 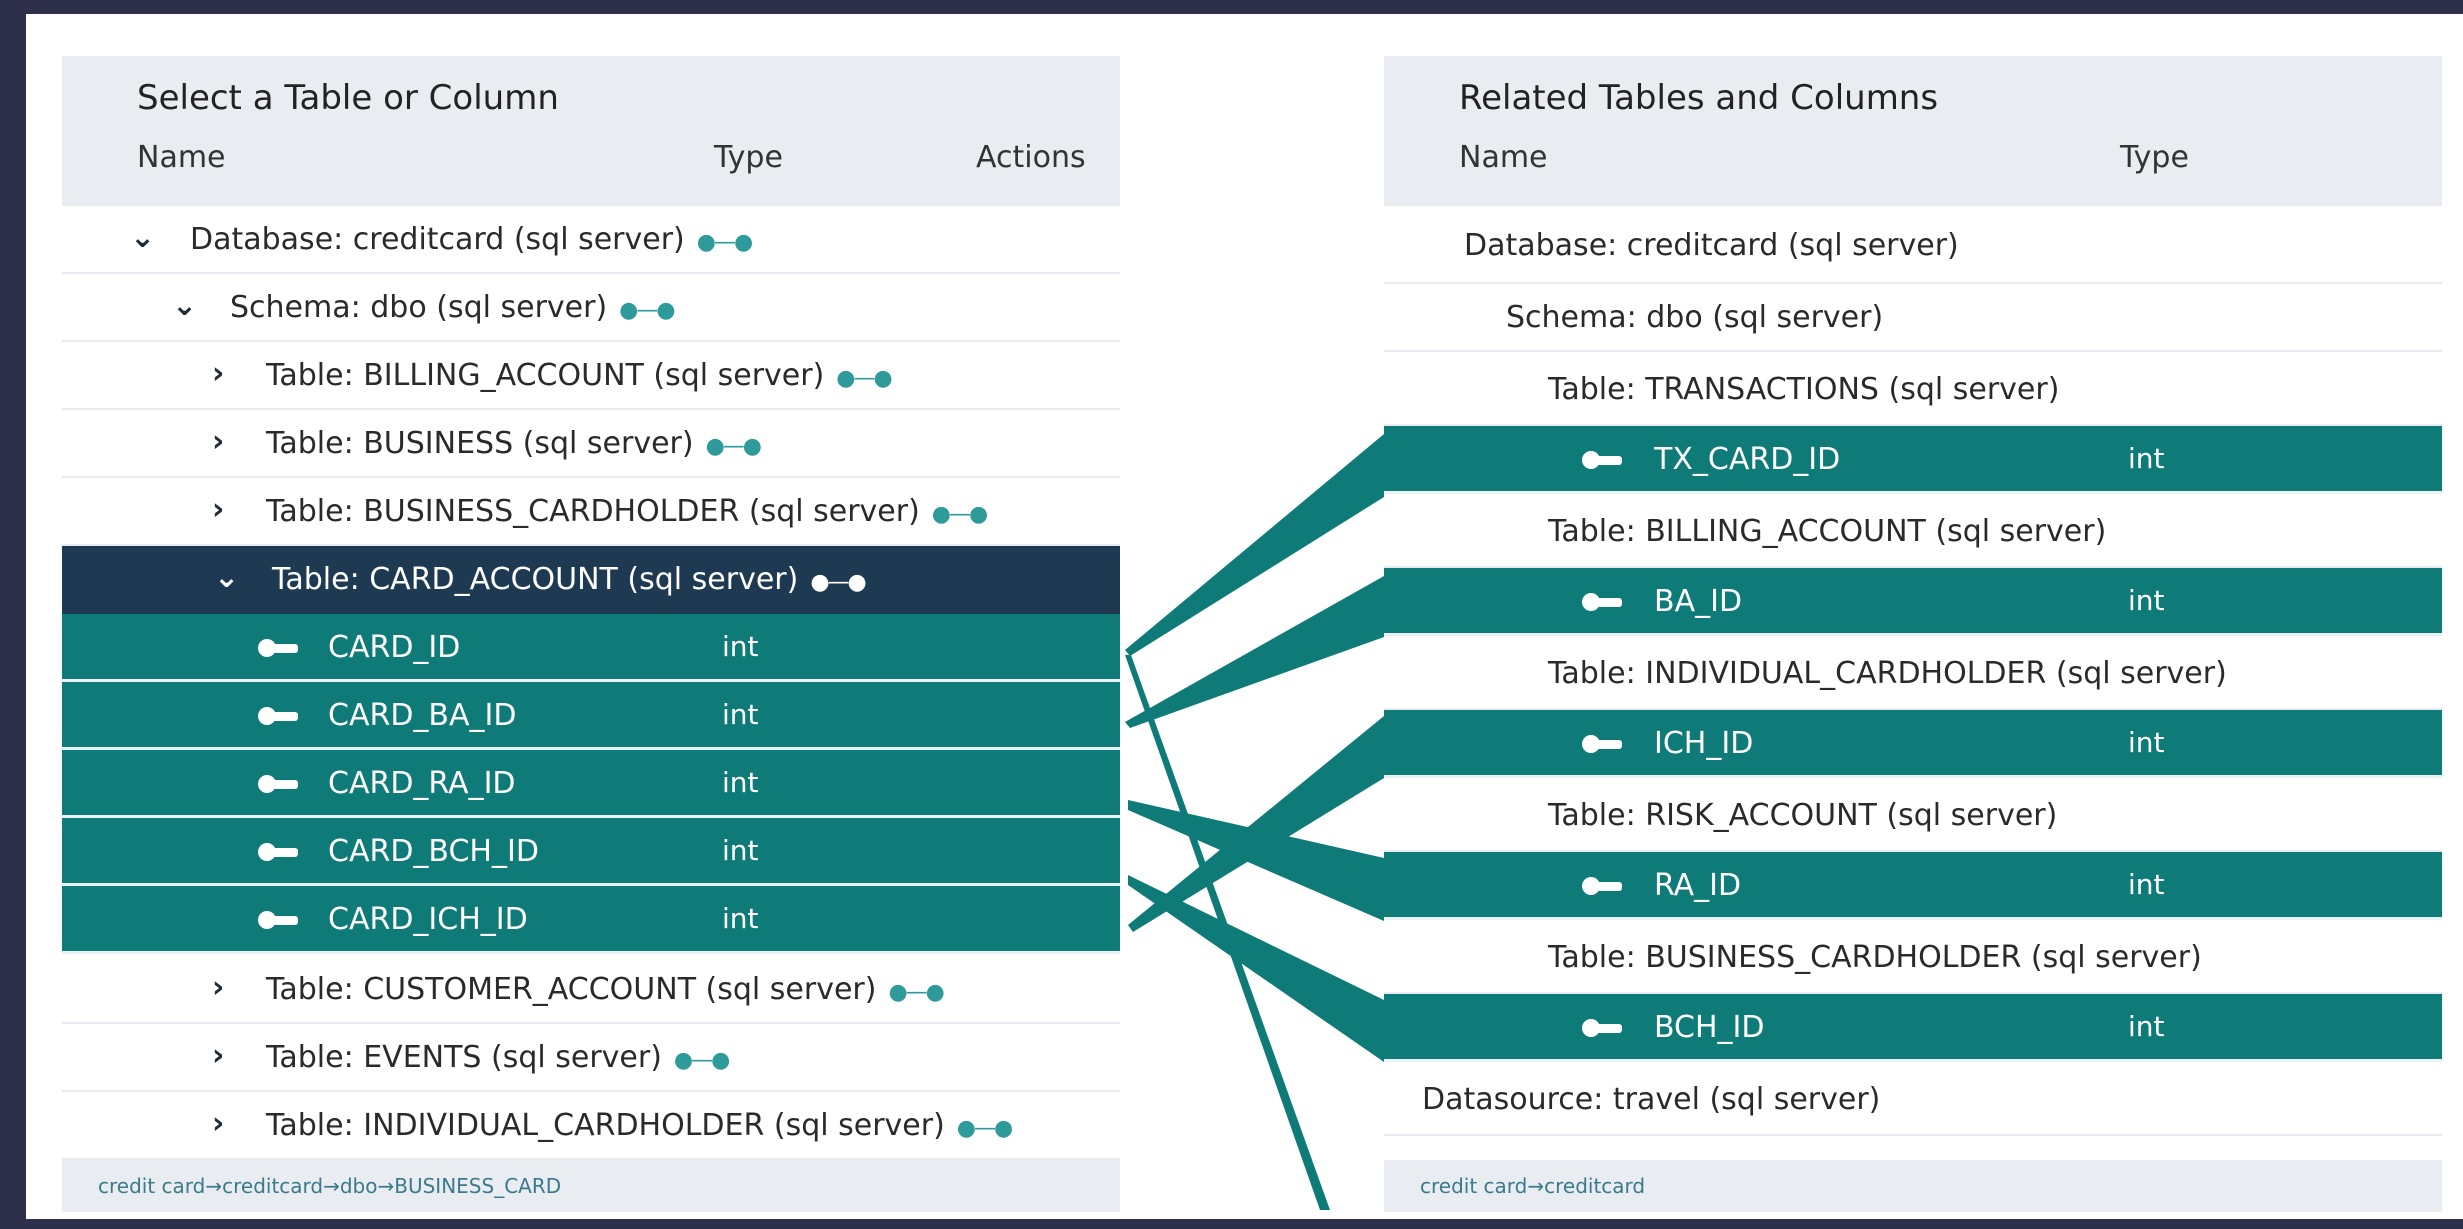 What do you see at coordinates (571, 989) in the screenshot?
I see `tree-label: Table: CUSTOMER_ACCOUNT (sql server)` at bounding box center [571, 989].